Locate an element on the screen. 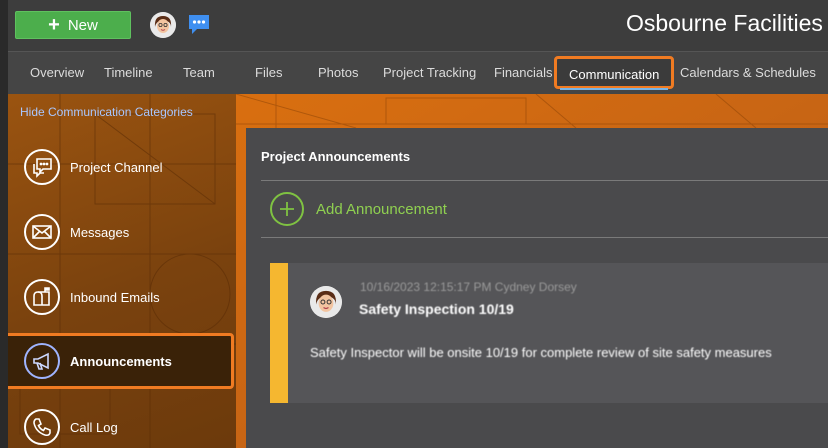  announcement-meta: 10/16/2023 12:15:17 PM Cydney Dorsey is located at coordinates (468, 287).